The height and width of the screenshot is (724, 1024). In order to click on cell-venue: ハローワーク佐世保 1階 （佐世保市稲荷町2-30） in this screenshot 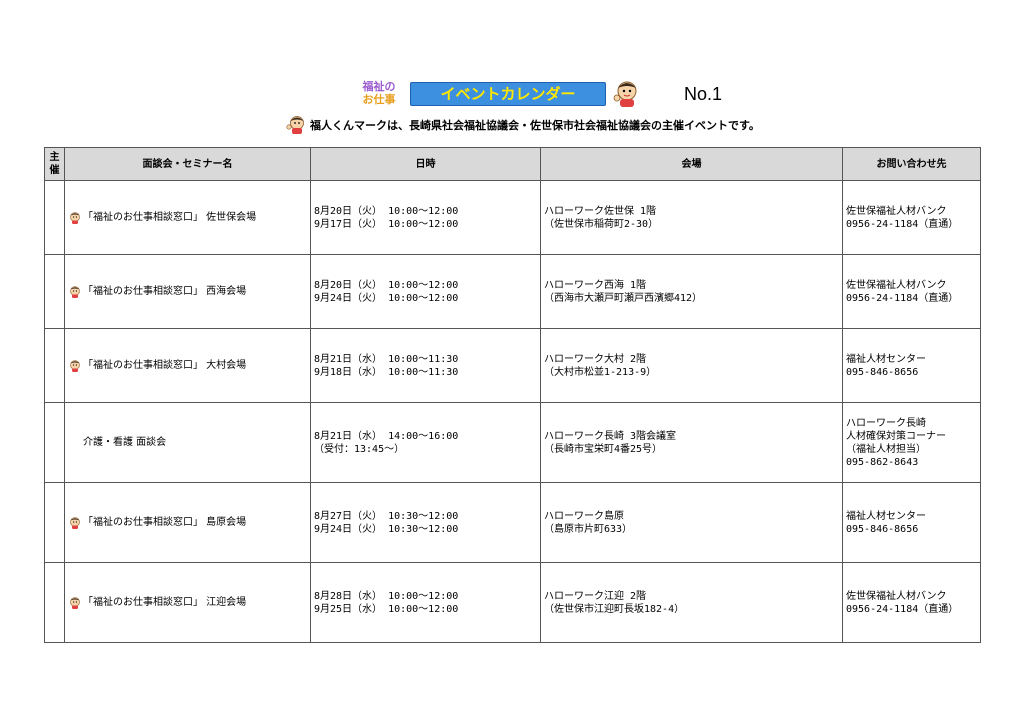, I will do `click(691, 217)`.